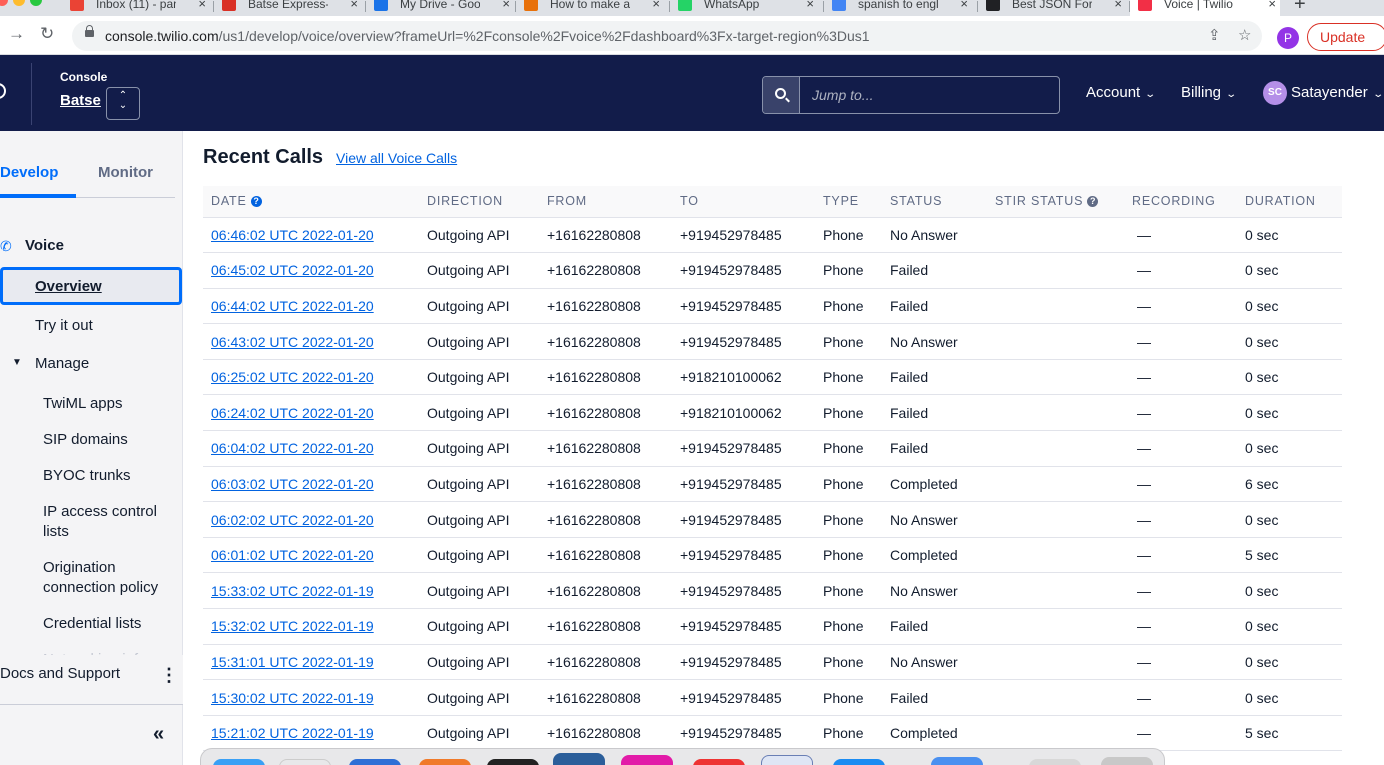 The width and height of the screenshot is (1384, 765). What do you see at coordinates (105, 522) in the screenshot?
I see `sidebar-item-ip-access-control-lists: IP access control lists` at bounding box center [105, 522].